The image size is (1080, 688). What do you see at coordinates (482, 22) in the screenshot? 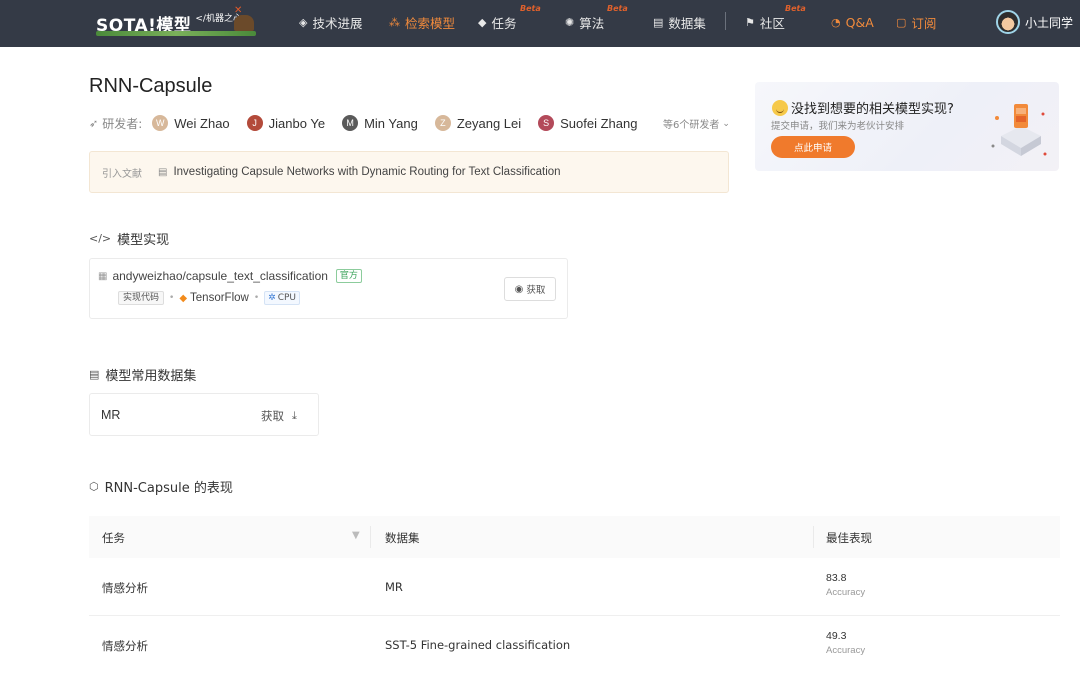
I see `stack-icon: ◆` at bounding box center [482, 22].